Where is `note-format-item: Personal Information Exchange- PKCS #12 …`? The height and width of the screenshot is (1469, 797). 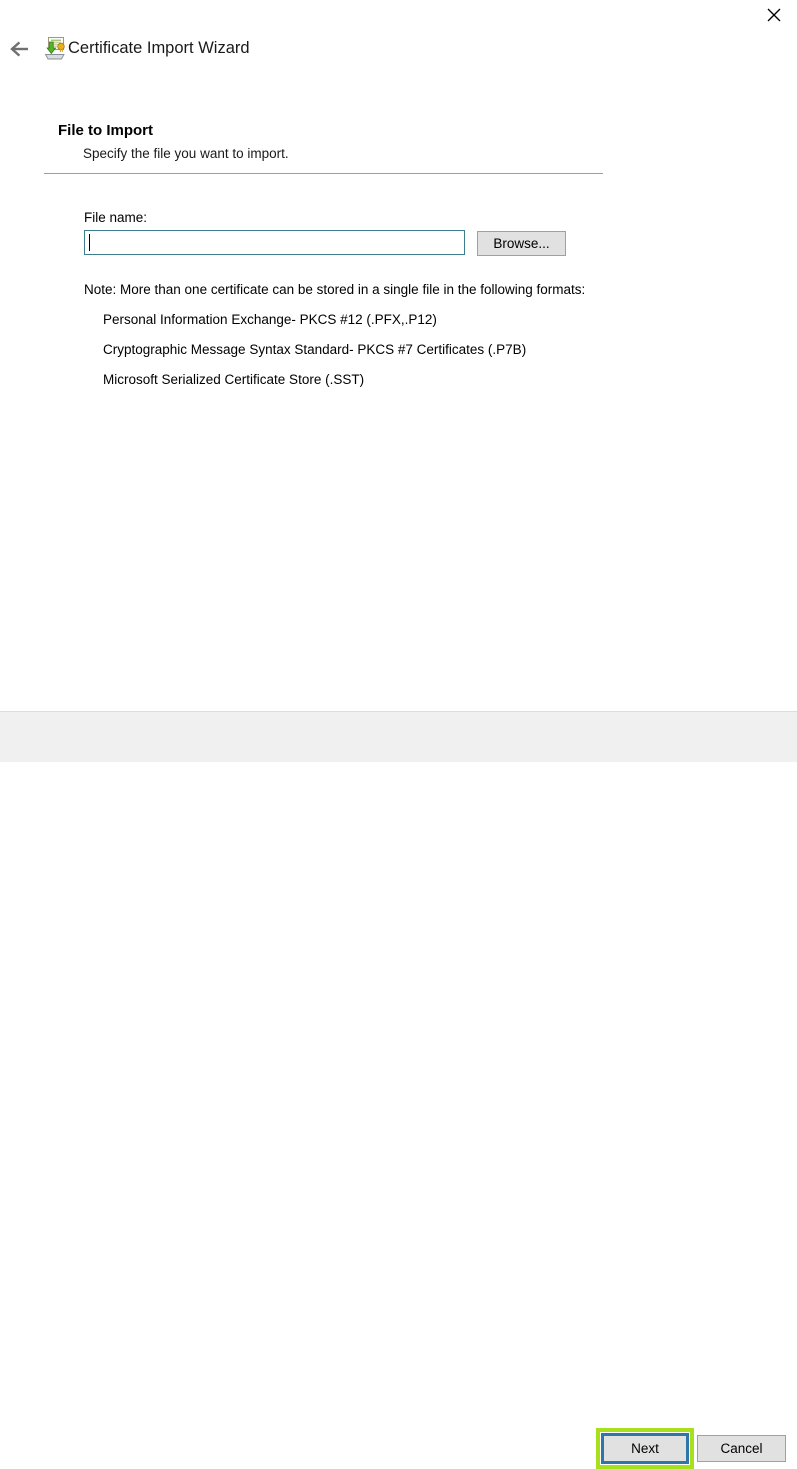
note-format-item: Personal Information Exchange- PKCS #12 … is located at coordinates (270, 319).